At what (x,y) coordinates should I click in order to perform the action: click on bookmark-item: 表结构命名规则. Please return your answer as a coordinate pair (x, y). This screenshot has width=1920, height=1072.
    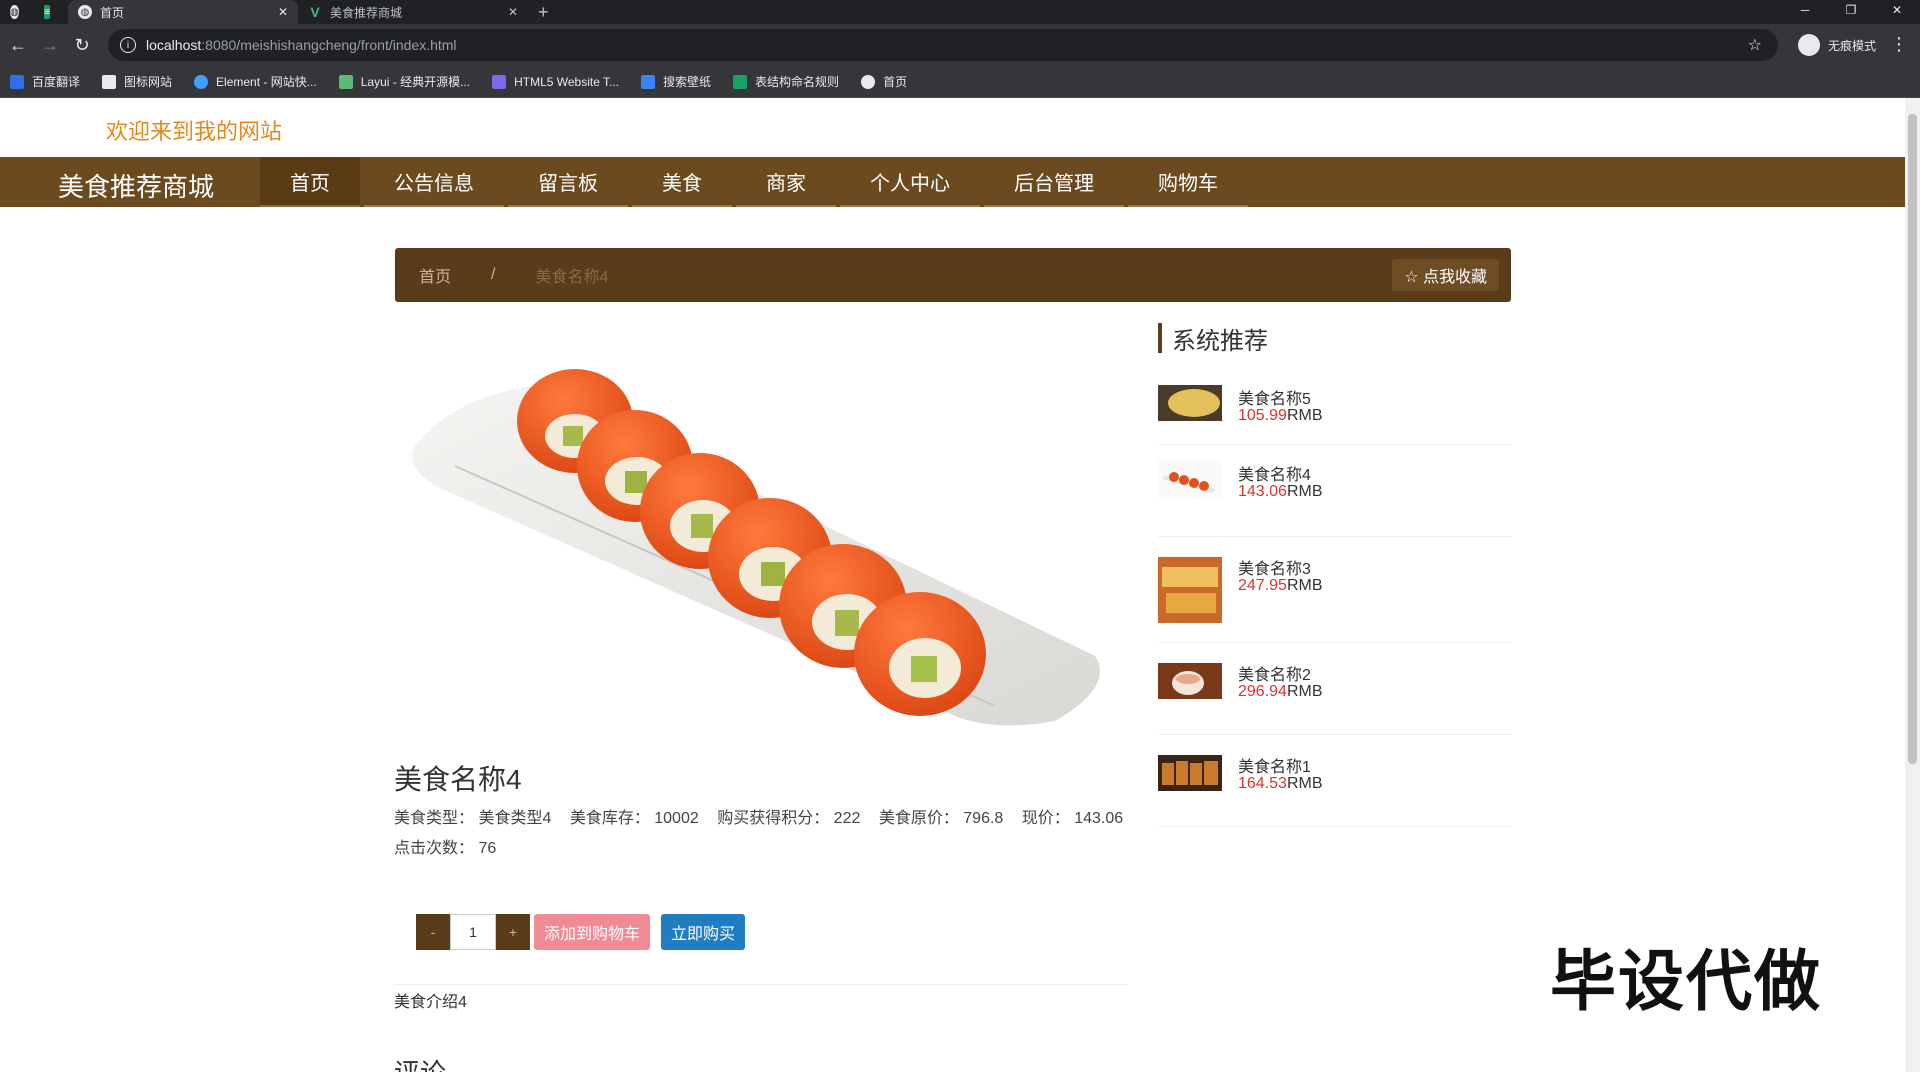
    Looking at the image, I should click on (786, 81).